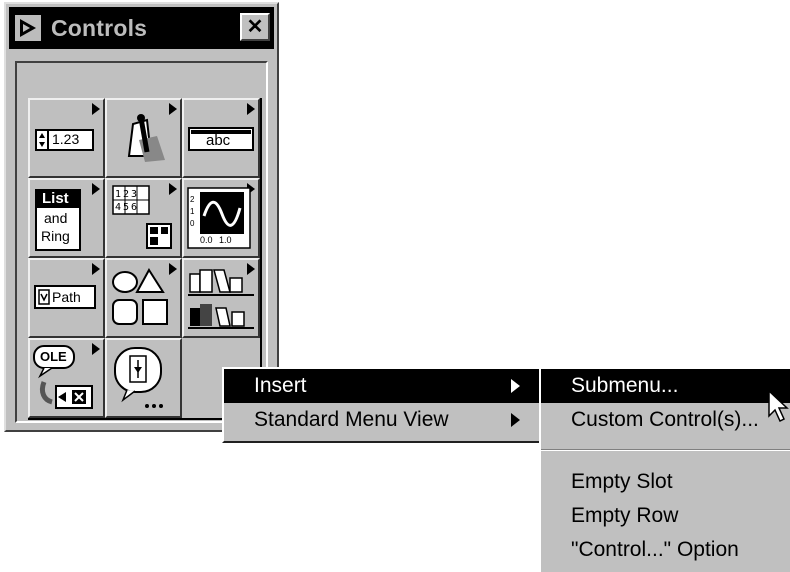 Image resolution: width=790 pixels, height=572 pixels. Describe the element at coordinates (382, 386) in the screenshot. I see `menu-item-insert: Insert` at that location.